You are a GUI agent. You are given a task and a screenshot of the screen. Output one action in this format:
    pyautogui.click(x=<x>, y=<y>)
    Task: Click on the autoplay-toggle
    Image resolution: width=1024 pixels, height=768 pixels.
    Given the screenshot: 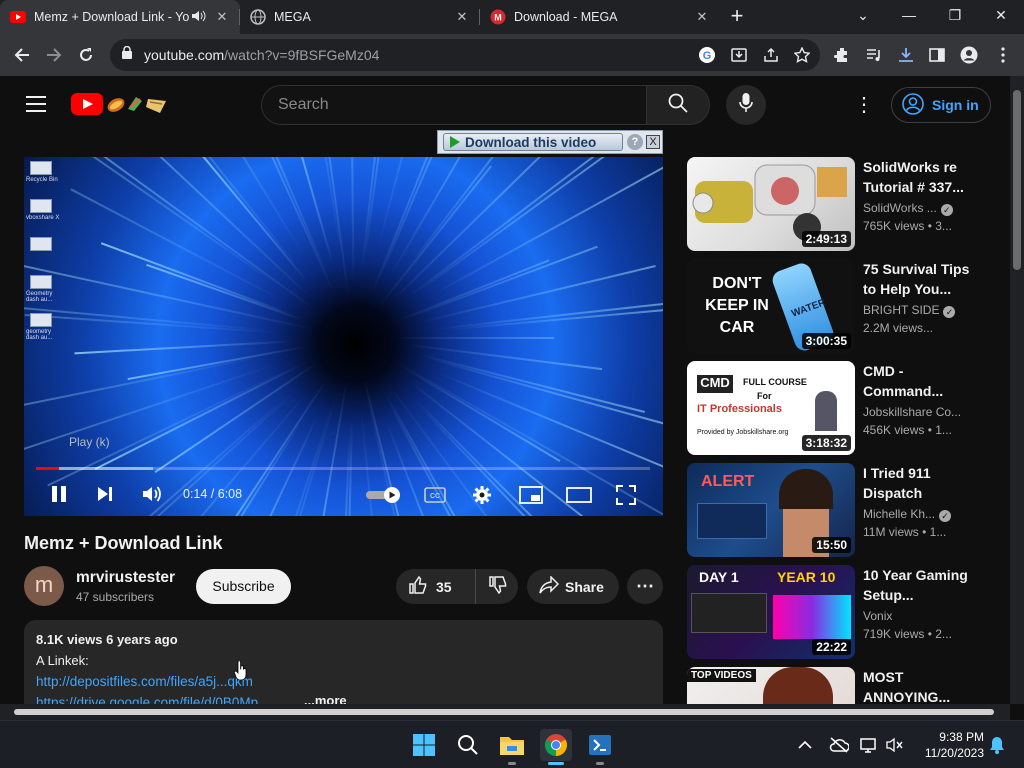 What is the action you would take?
    pyautogui.click(x=384, y=497)
    